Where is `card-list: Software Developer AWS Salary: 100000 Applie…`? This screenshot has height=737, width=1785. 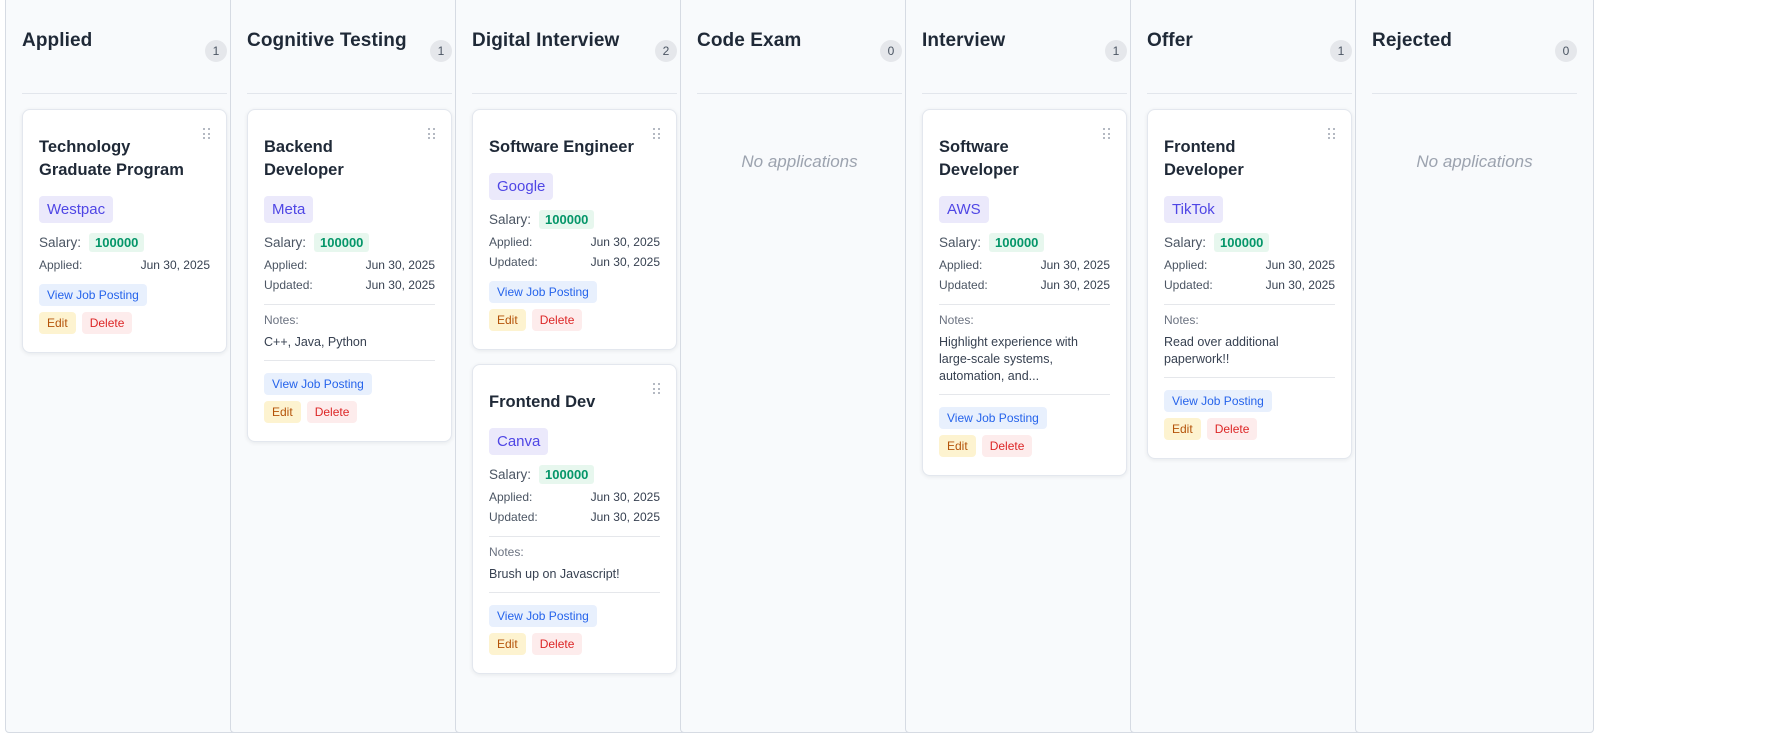
card-list: Software Developer AWS Salary: 100000 Applie… is located at coordinates (1024, 285).